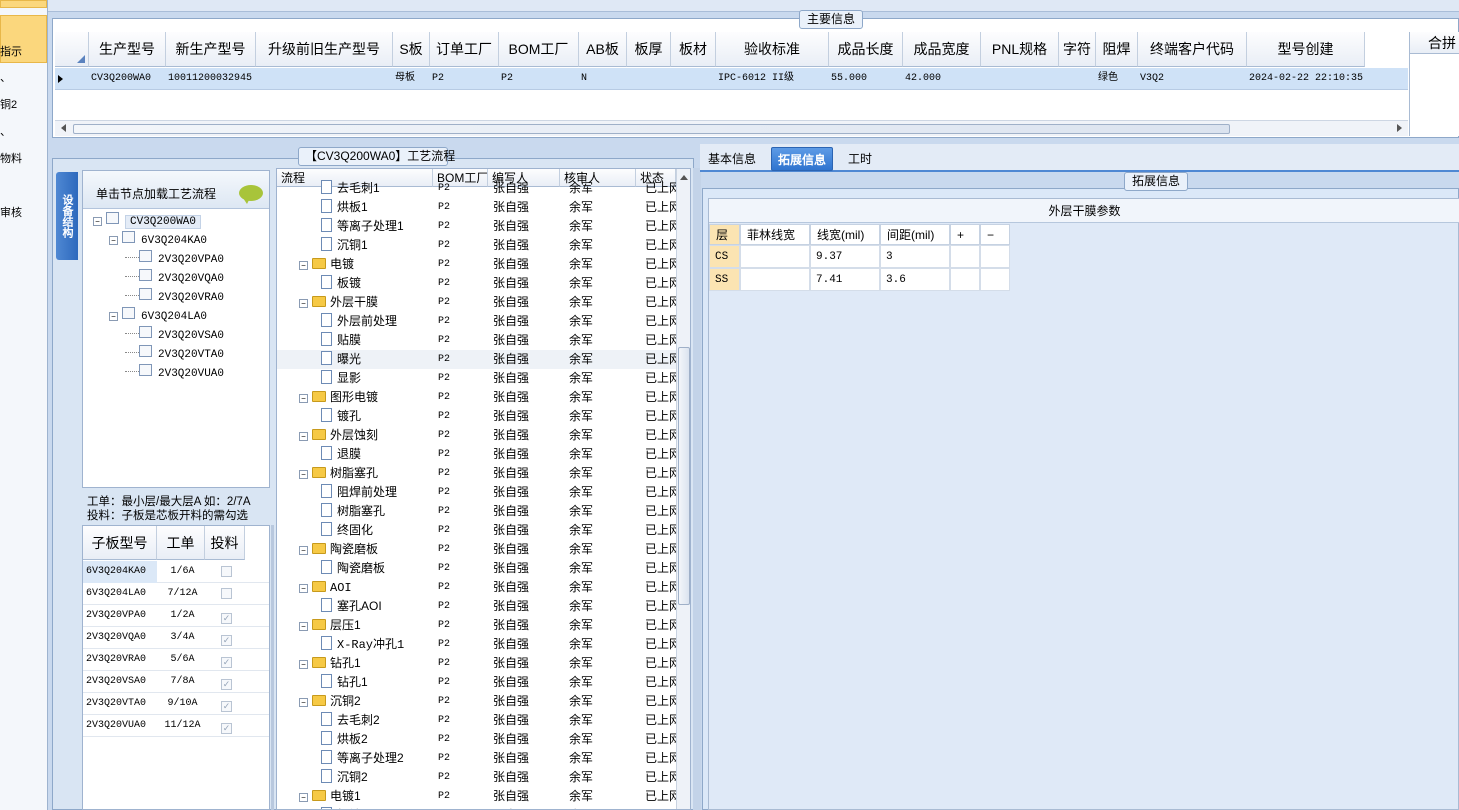 This screenshot has height=810, width=1459. Describe the element at coordinates (181, 660) in the screenshot. I see `sub-order-cell: 5/6A` at that location.